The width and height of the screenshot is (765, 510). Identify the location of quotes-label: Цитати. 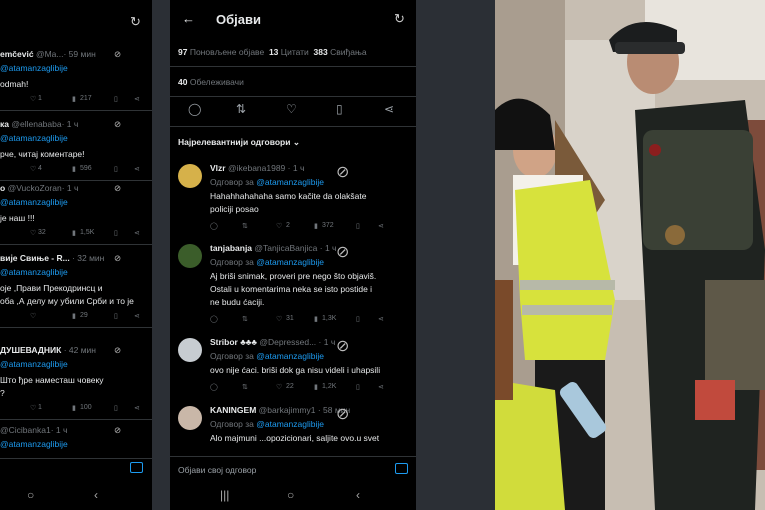
(295, 52).